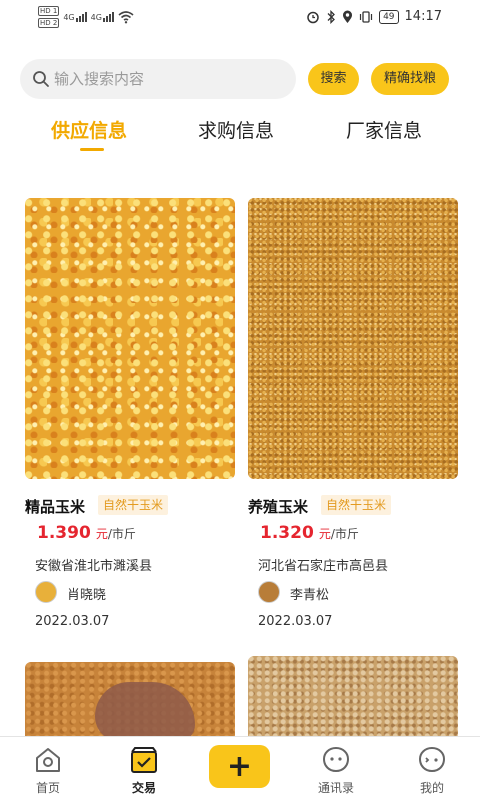  Describe the element at coordinates (41, 79) in the screenshot. I see `search-icon` at that location.